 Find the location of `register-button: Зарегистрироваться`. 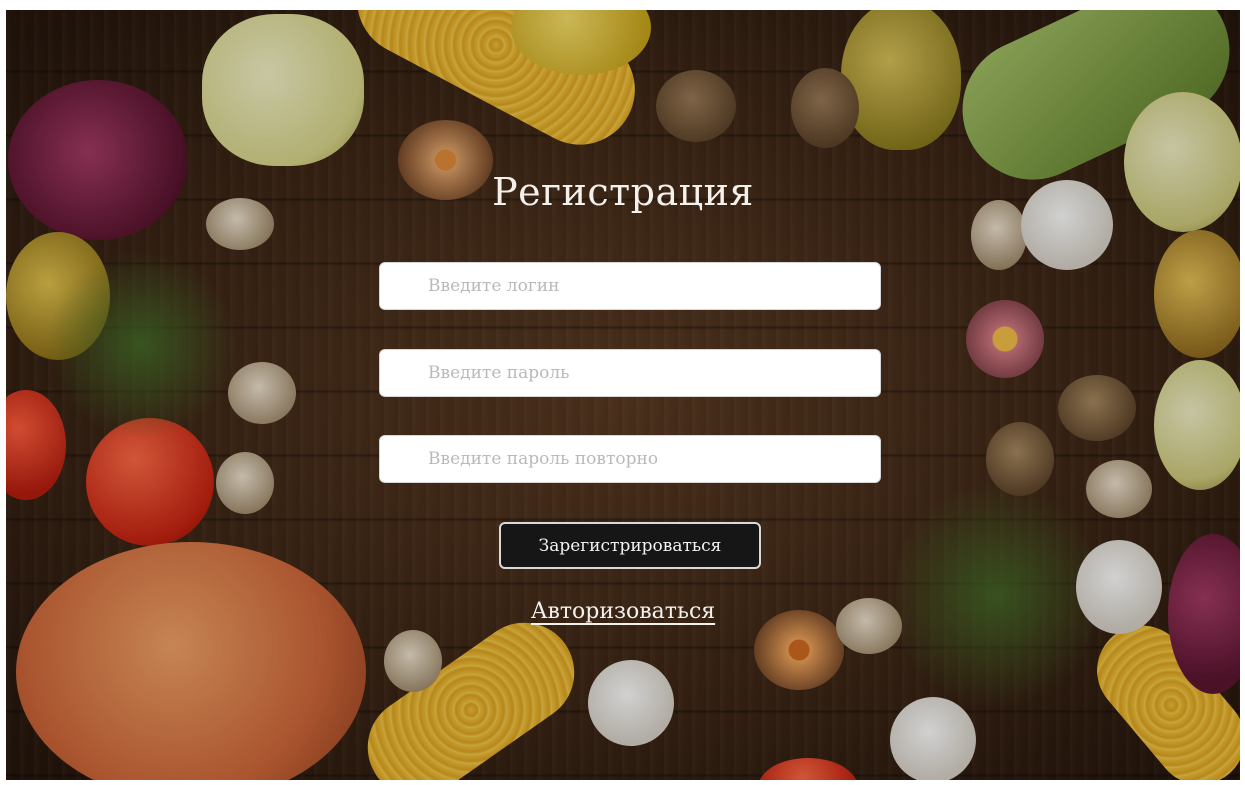

register-button: Зарегистрироваться is located at coordinates (630, 545).